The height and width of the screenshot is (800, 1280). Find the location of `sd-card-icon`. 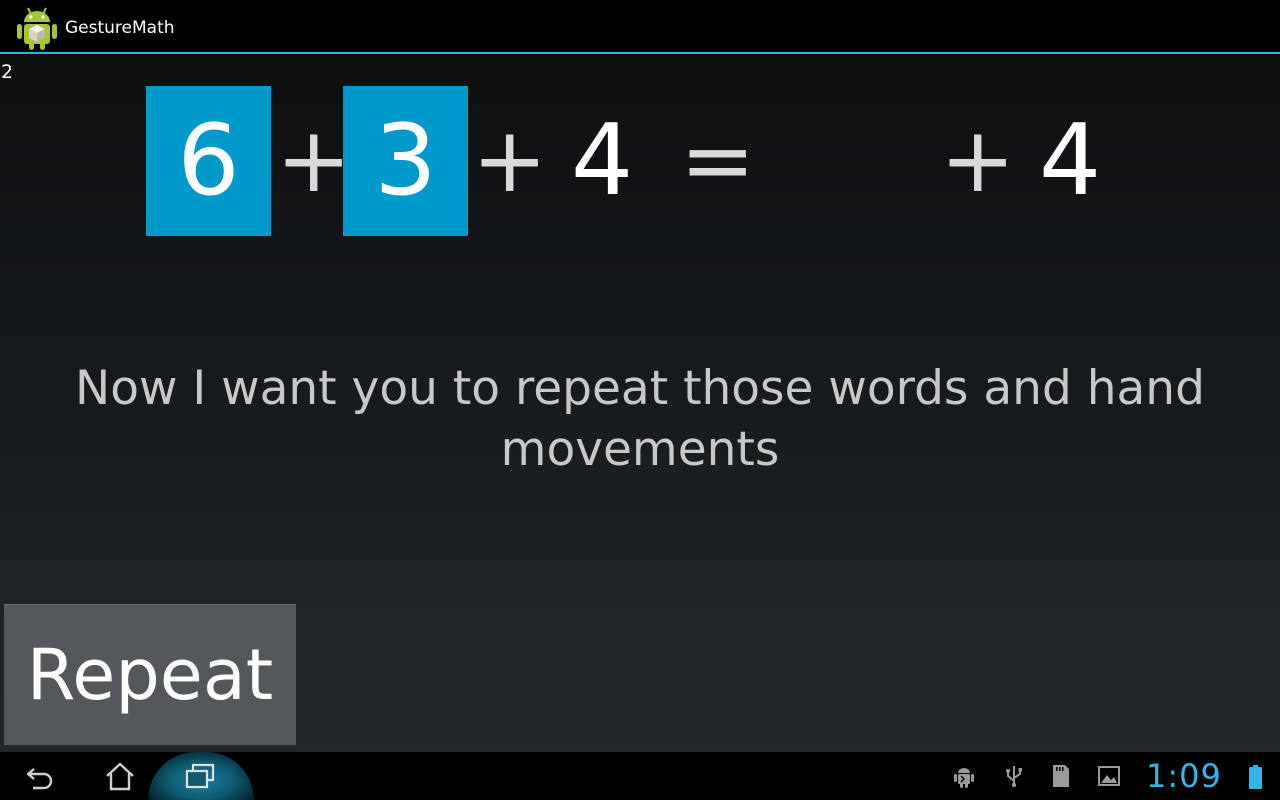

sd-card-icon is located at coordinates (1061, 776).